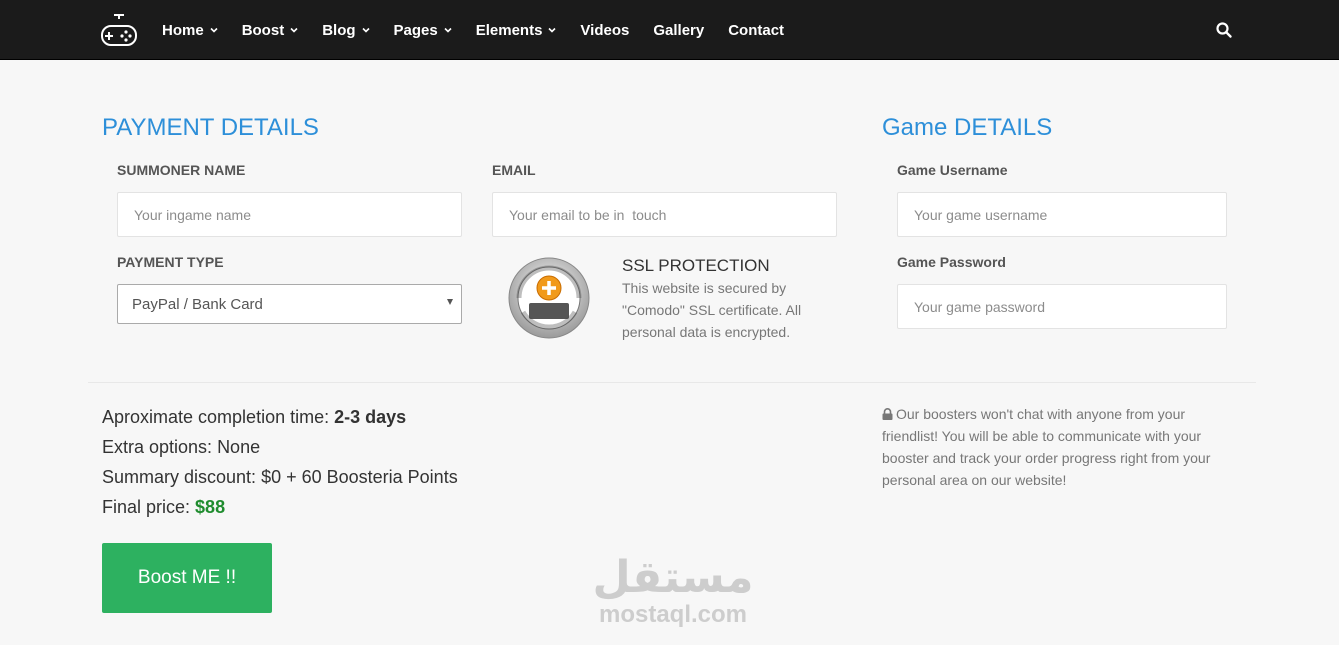 This screenshot has width=1339, height=645. What do you see at coordinates (119, 30) in the screenshot?
I see `gamepad-icon` at bounding box center [119, 30].